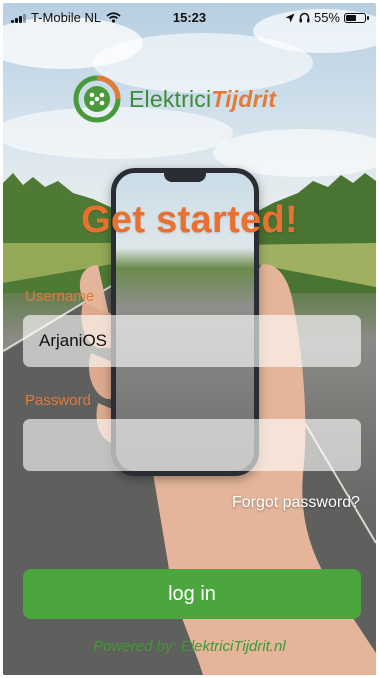 Image resolution: width=379 pixels, height=678 pixels. Describe the element at coordinates (97, 99) in the screenshot. I see `ev-plug-logo-icon` at that location.